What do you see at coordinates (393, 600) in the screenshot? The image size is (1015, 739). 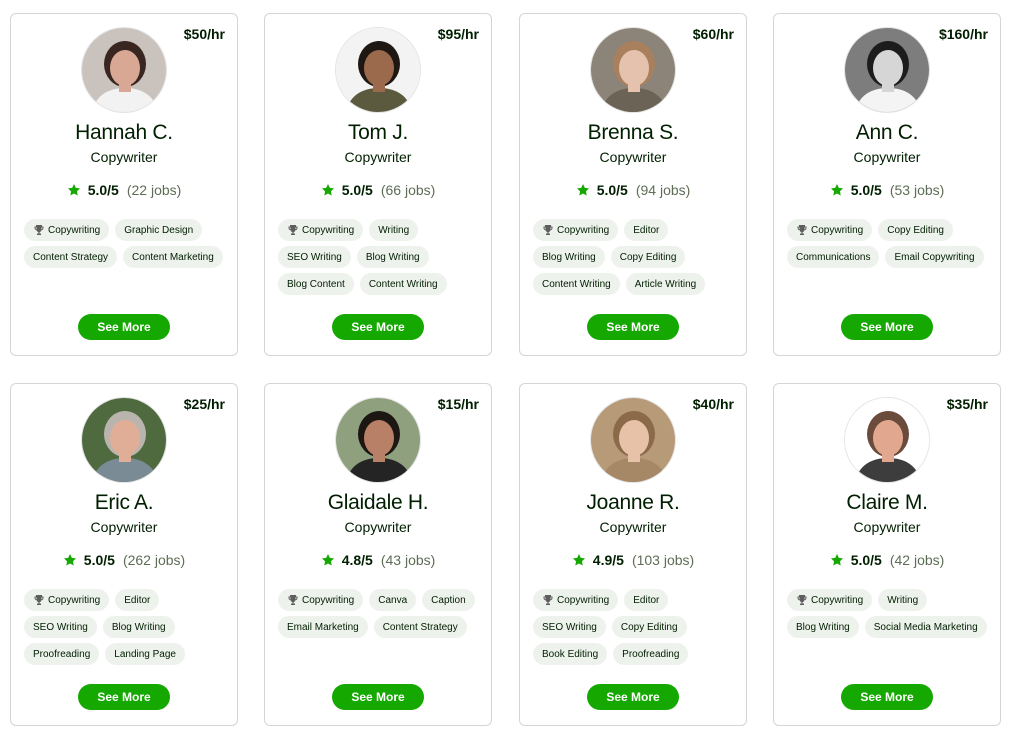 I see `skill-chip: Canva` at bounding box center [393, 600].